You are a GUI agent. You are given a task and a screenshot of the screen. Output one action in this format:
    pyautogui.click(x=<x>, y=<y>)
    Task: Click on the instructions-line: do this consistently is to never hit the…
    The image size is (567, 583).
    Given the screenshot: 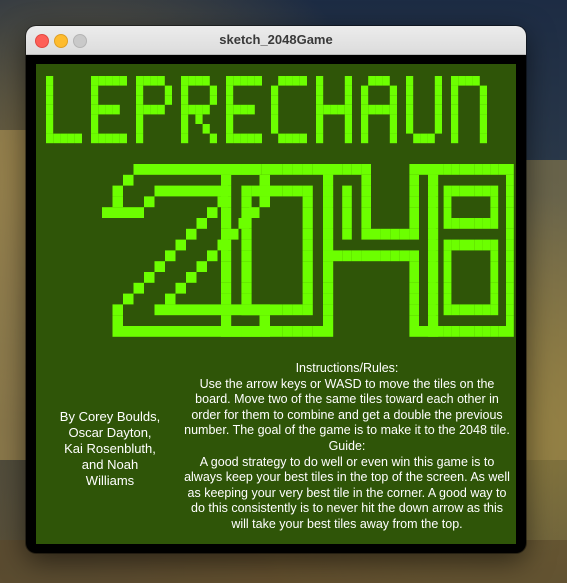 What is the action you would take?
    pyautogui.click(x=347, y=508)
    